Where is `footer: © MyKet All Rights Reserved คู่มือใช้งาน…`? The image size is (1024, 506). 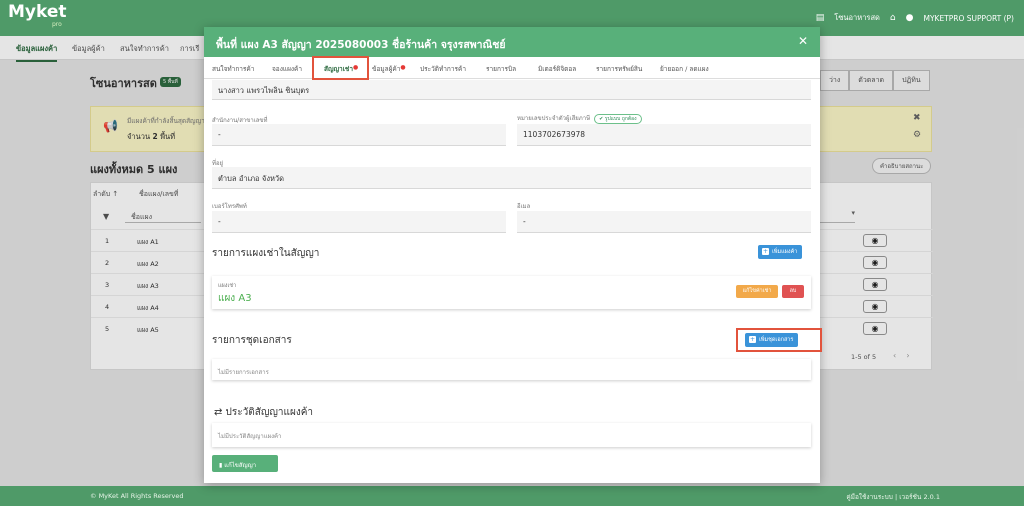
footer: © MyKet All Rights Reserved คู่มือใช้งาน… is located at coordinates (512, 496).